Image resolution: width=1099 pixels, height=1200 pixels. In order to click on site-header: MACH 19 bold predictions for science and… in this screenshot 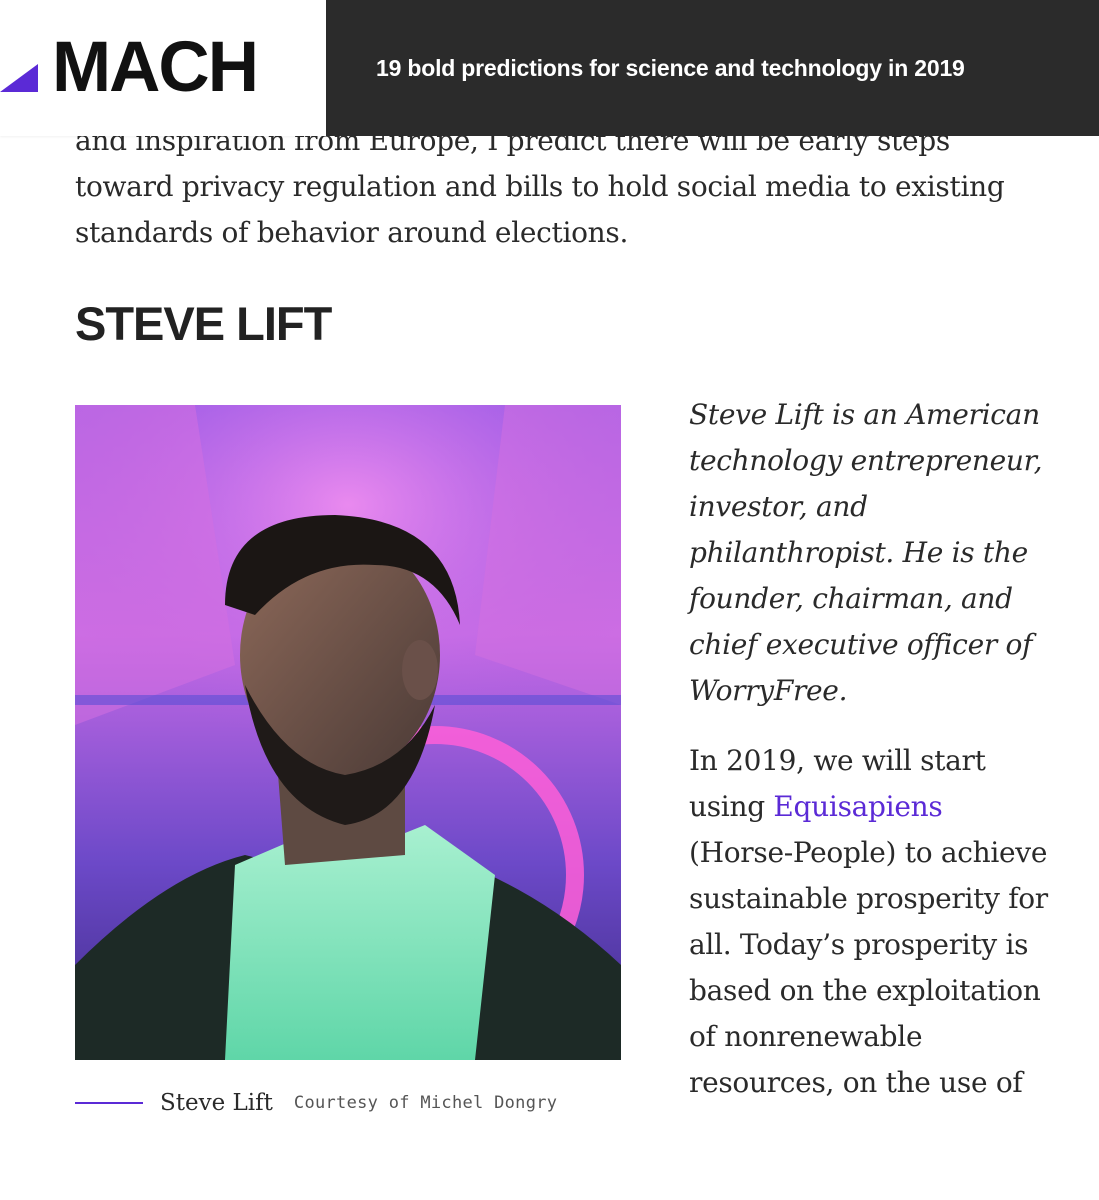, I will do `click(549, 68)`.